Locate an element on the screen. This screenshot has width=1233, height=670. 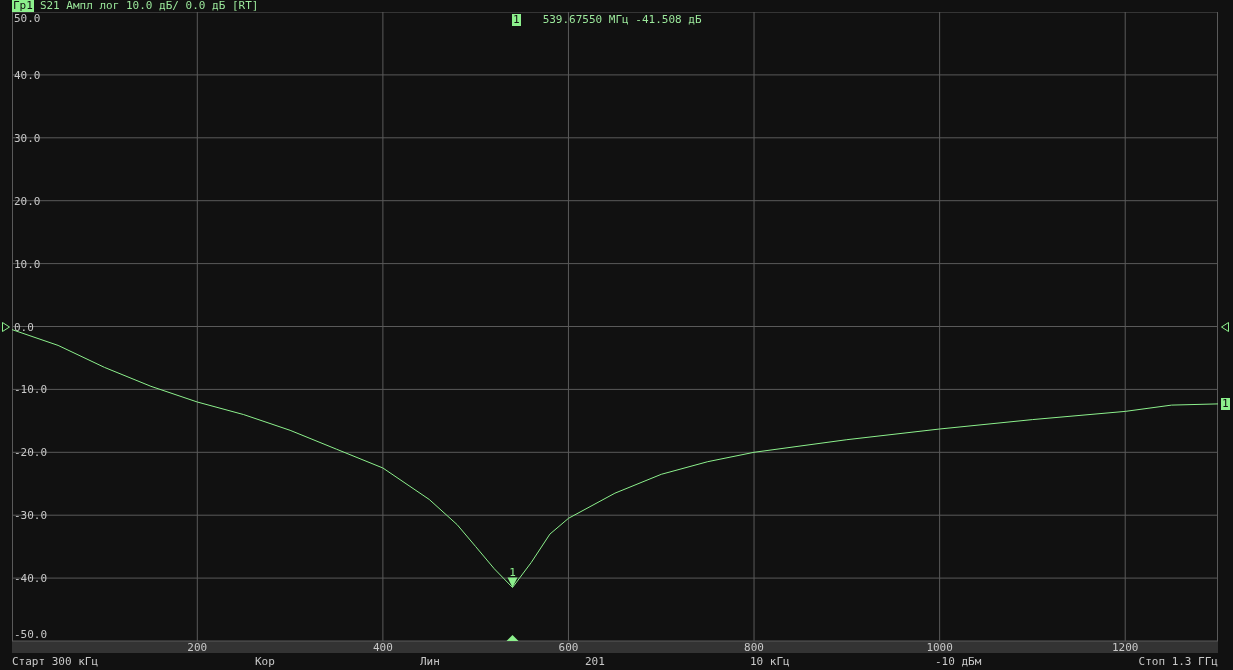
trace-end-badge: 1 is located at coordinates (1225, 403).